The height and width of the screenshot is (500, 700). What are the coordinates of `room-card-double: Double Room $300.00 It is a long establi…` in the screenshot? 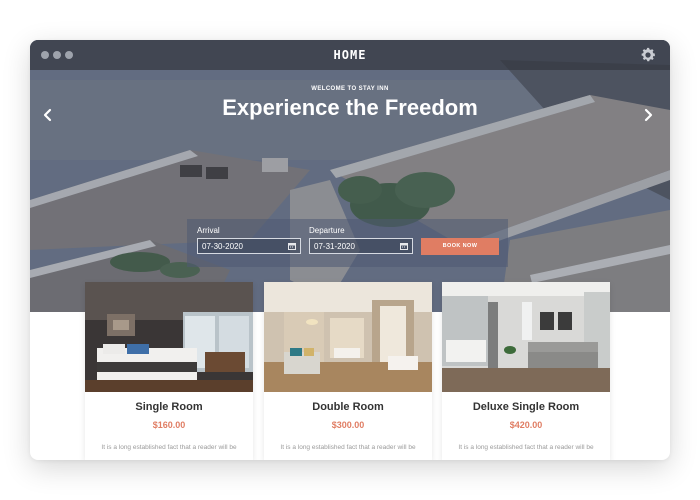 It's located at (348, 371).